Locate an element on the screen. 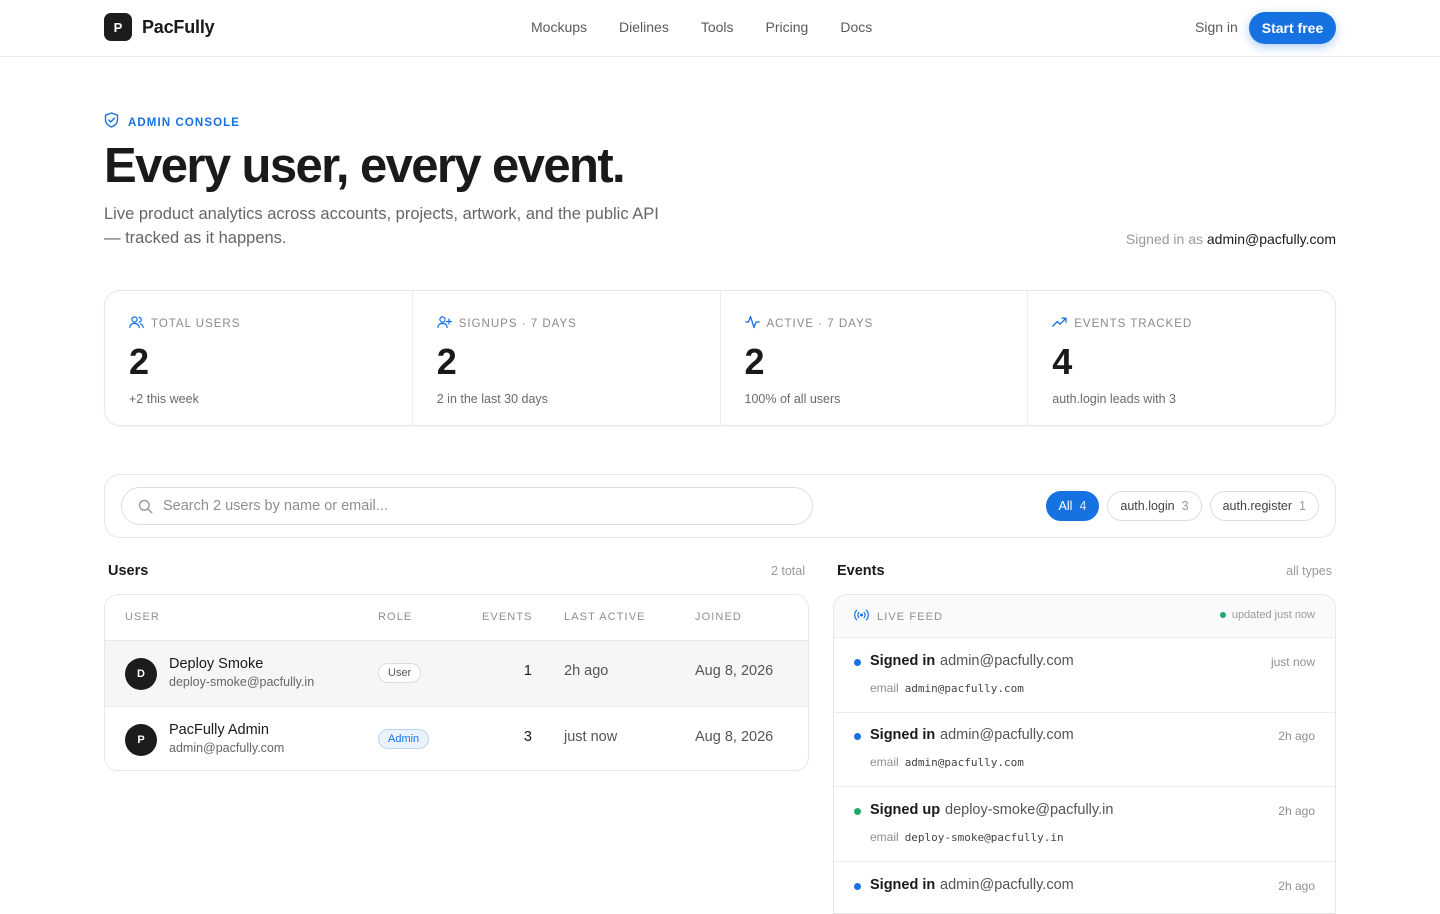 The width and height of the screenshot is (1440, 914). filter-chip-auth-login: auth.login 3 is located at coordinates (1154, 506).